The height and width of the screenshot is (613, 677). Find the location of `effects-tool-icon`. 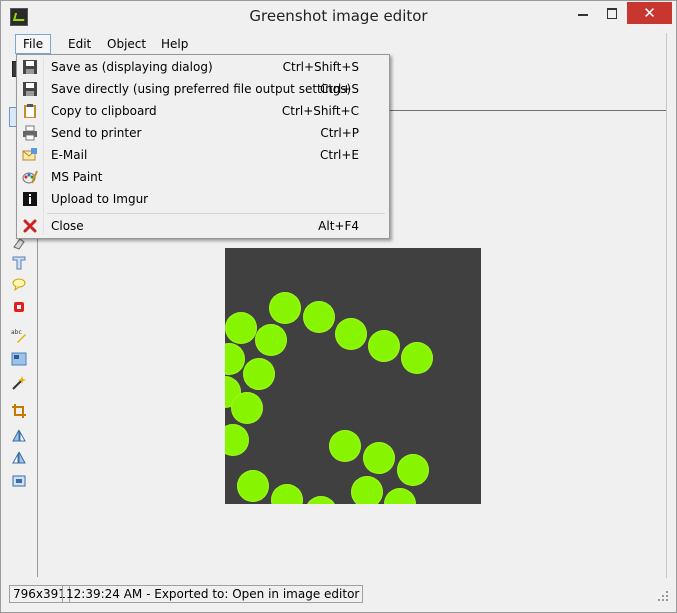

effects-tool-icon is located at coordinates (19, 383).